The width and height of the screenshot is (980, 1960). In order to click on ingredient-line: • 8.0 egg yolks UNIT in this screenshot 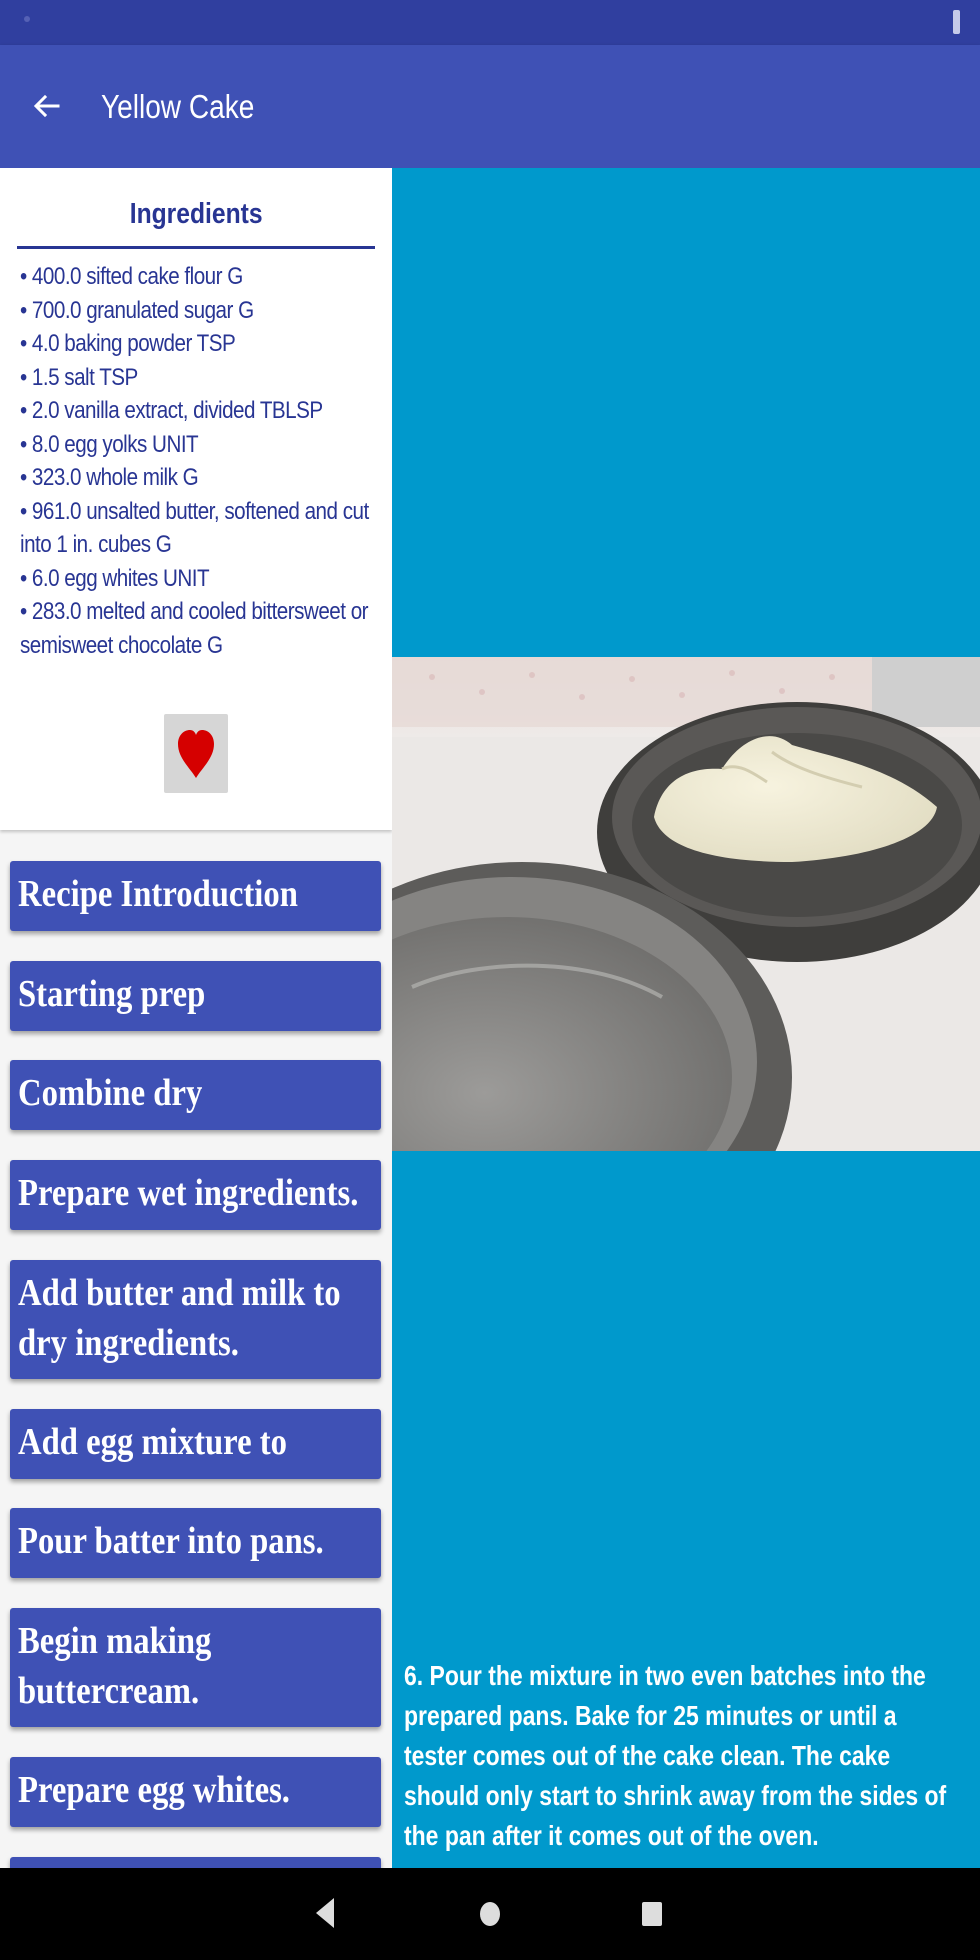, I will do `click(109, 444)`.